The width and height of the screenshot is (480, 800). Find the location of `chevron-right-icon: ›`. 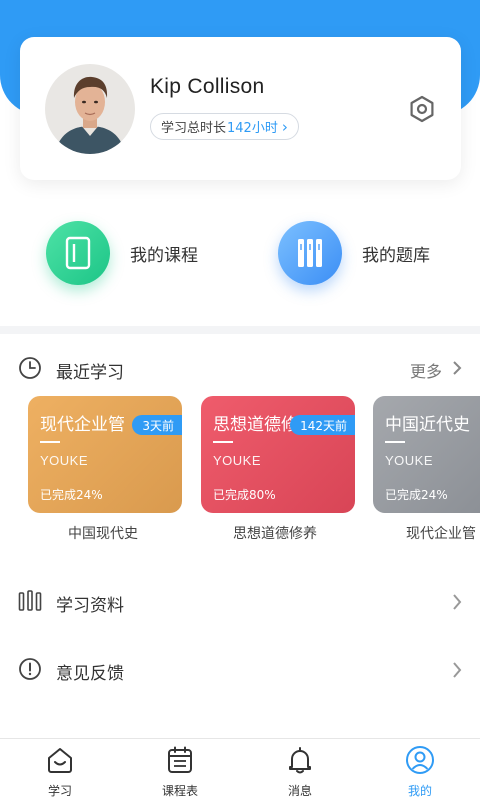

chevron-right-icon: › is located at coordinates (284, 126).